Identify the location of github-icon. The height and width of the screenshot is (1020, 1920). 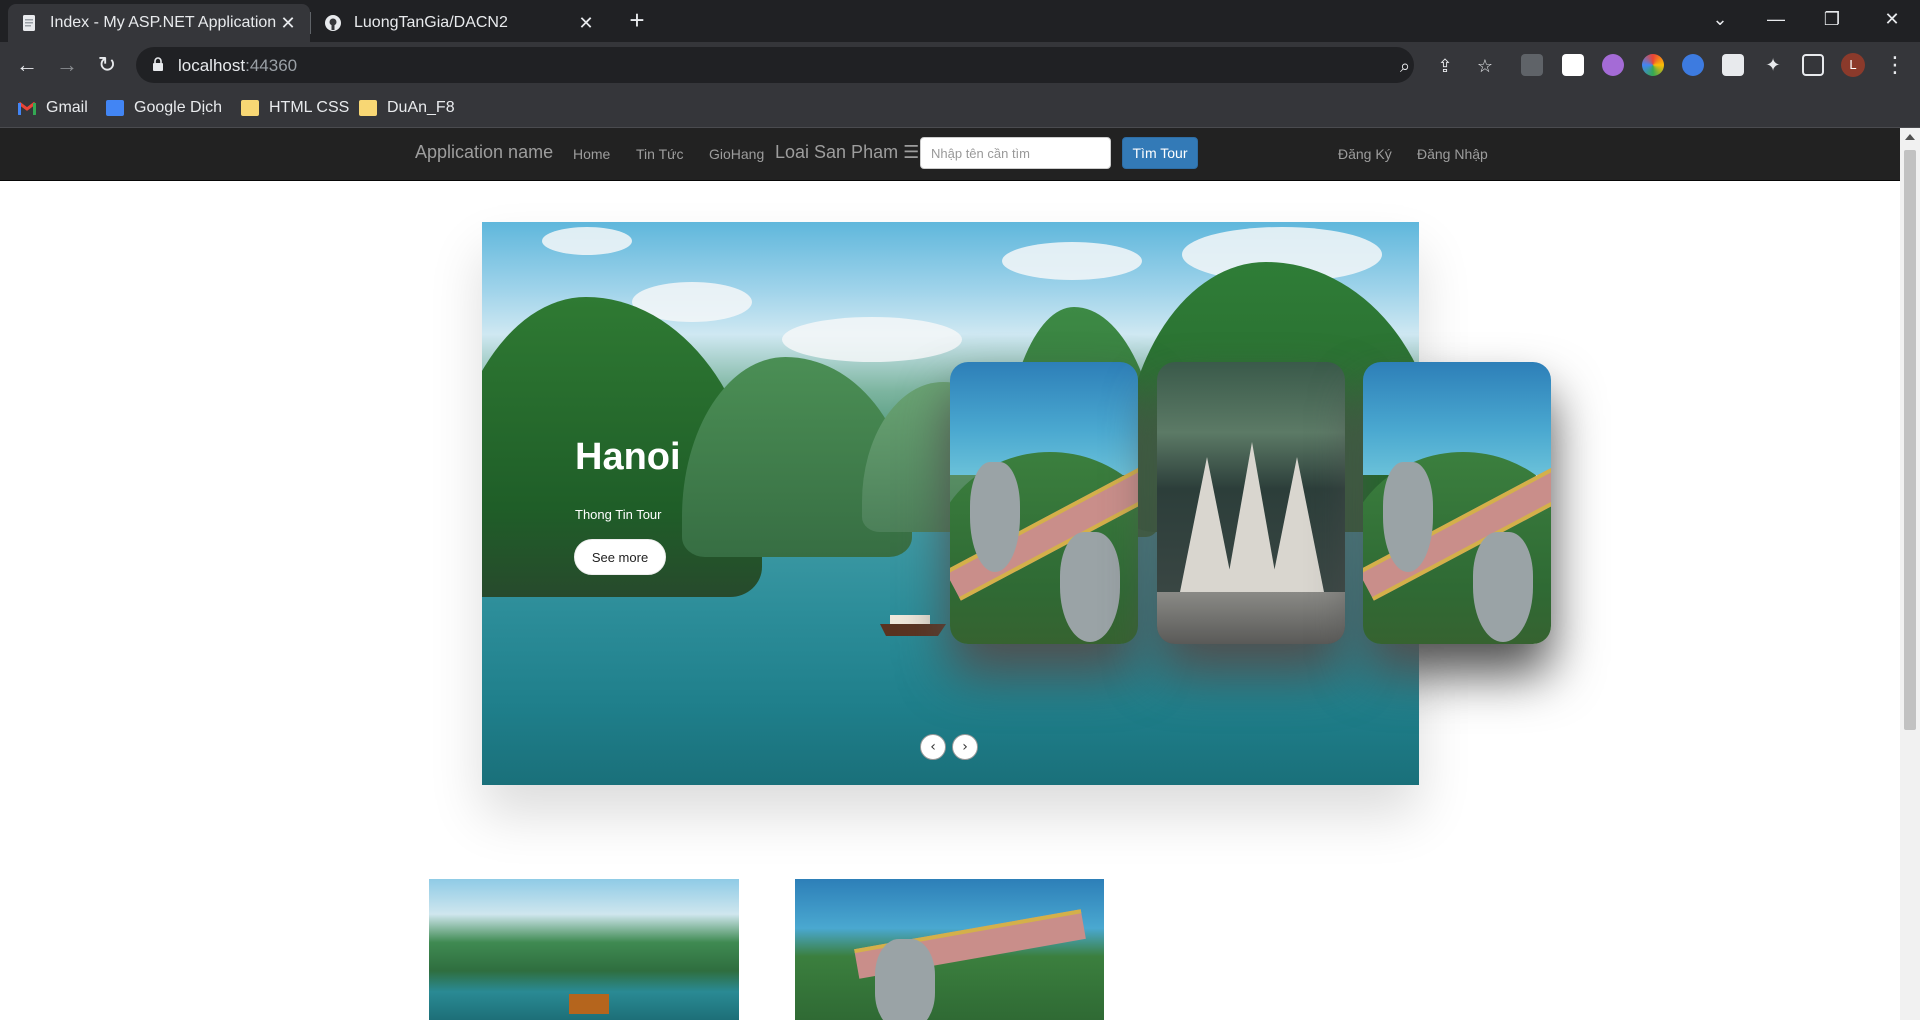
(333, 23).